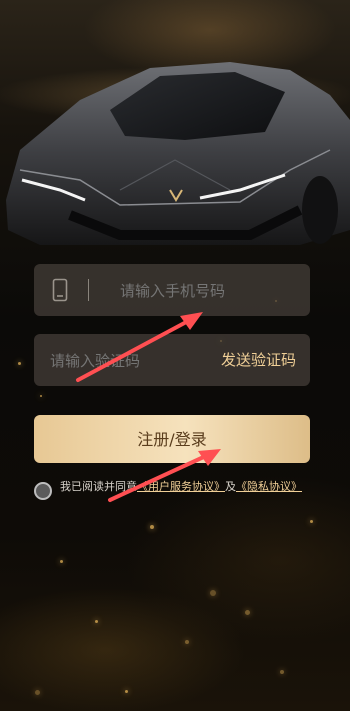 Image resolution: width=350 pixels, height=711 pixels. I want to click on agreement-checkbox, so click(43, 491).